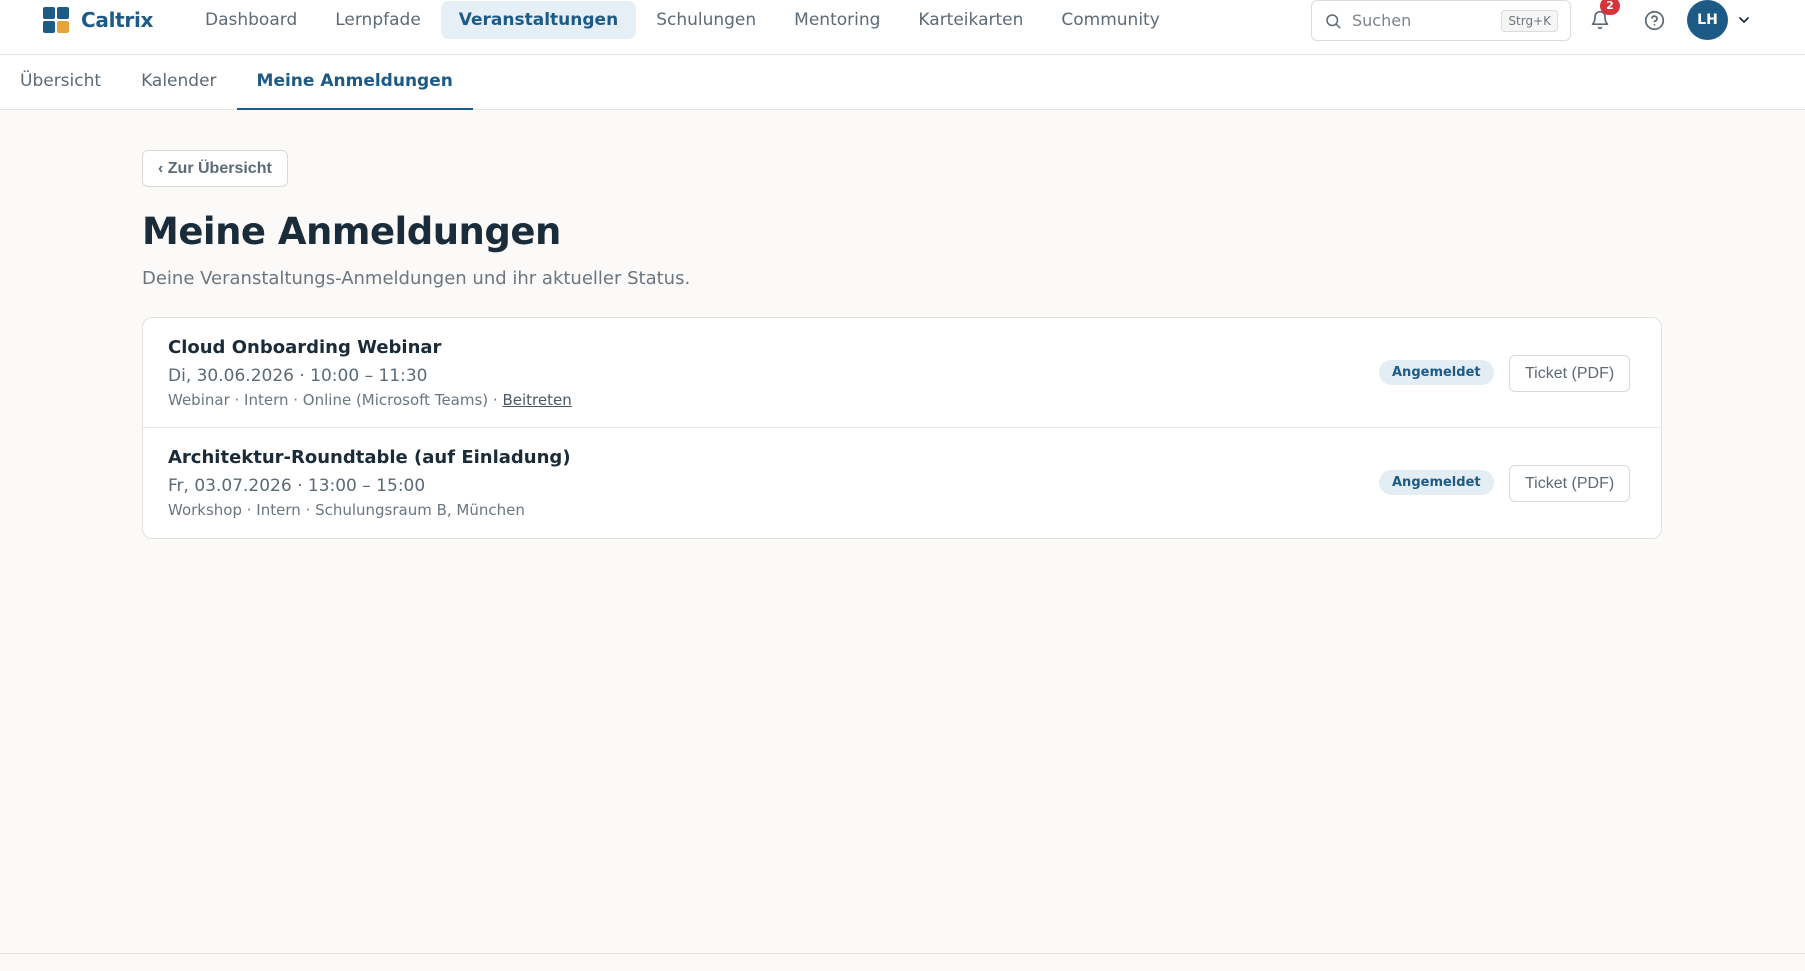  I want to click on nav-schulungen: Schulungen, so click(706, 20).